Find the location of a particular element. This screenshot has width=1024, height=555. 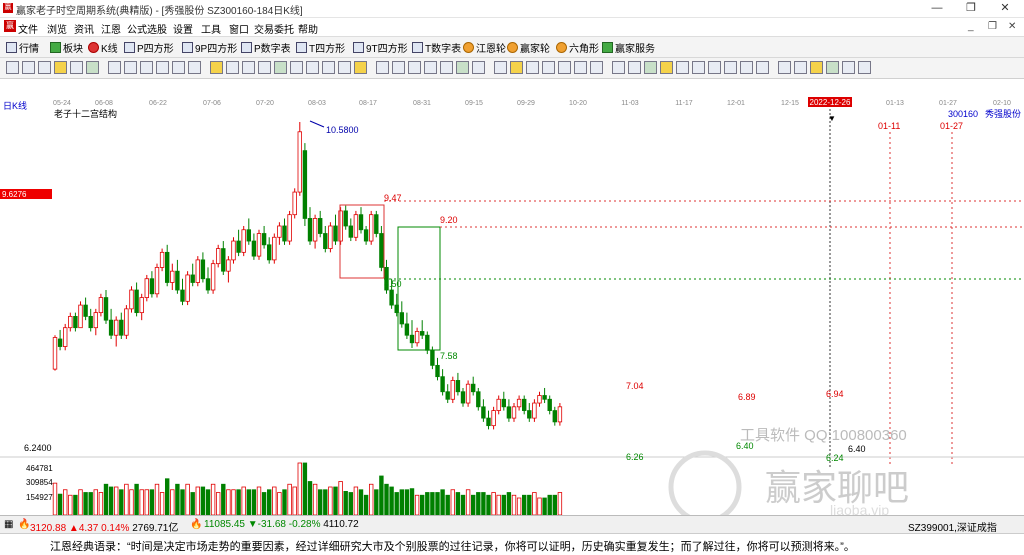

menu-item-4: 公式选股 is located at coordinates (147, 28).